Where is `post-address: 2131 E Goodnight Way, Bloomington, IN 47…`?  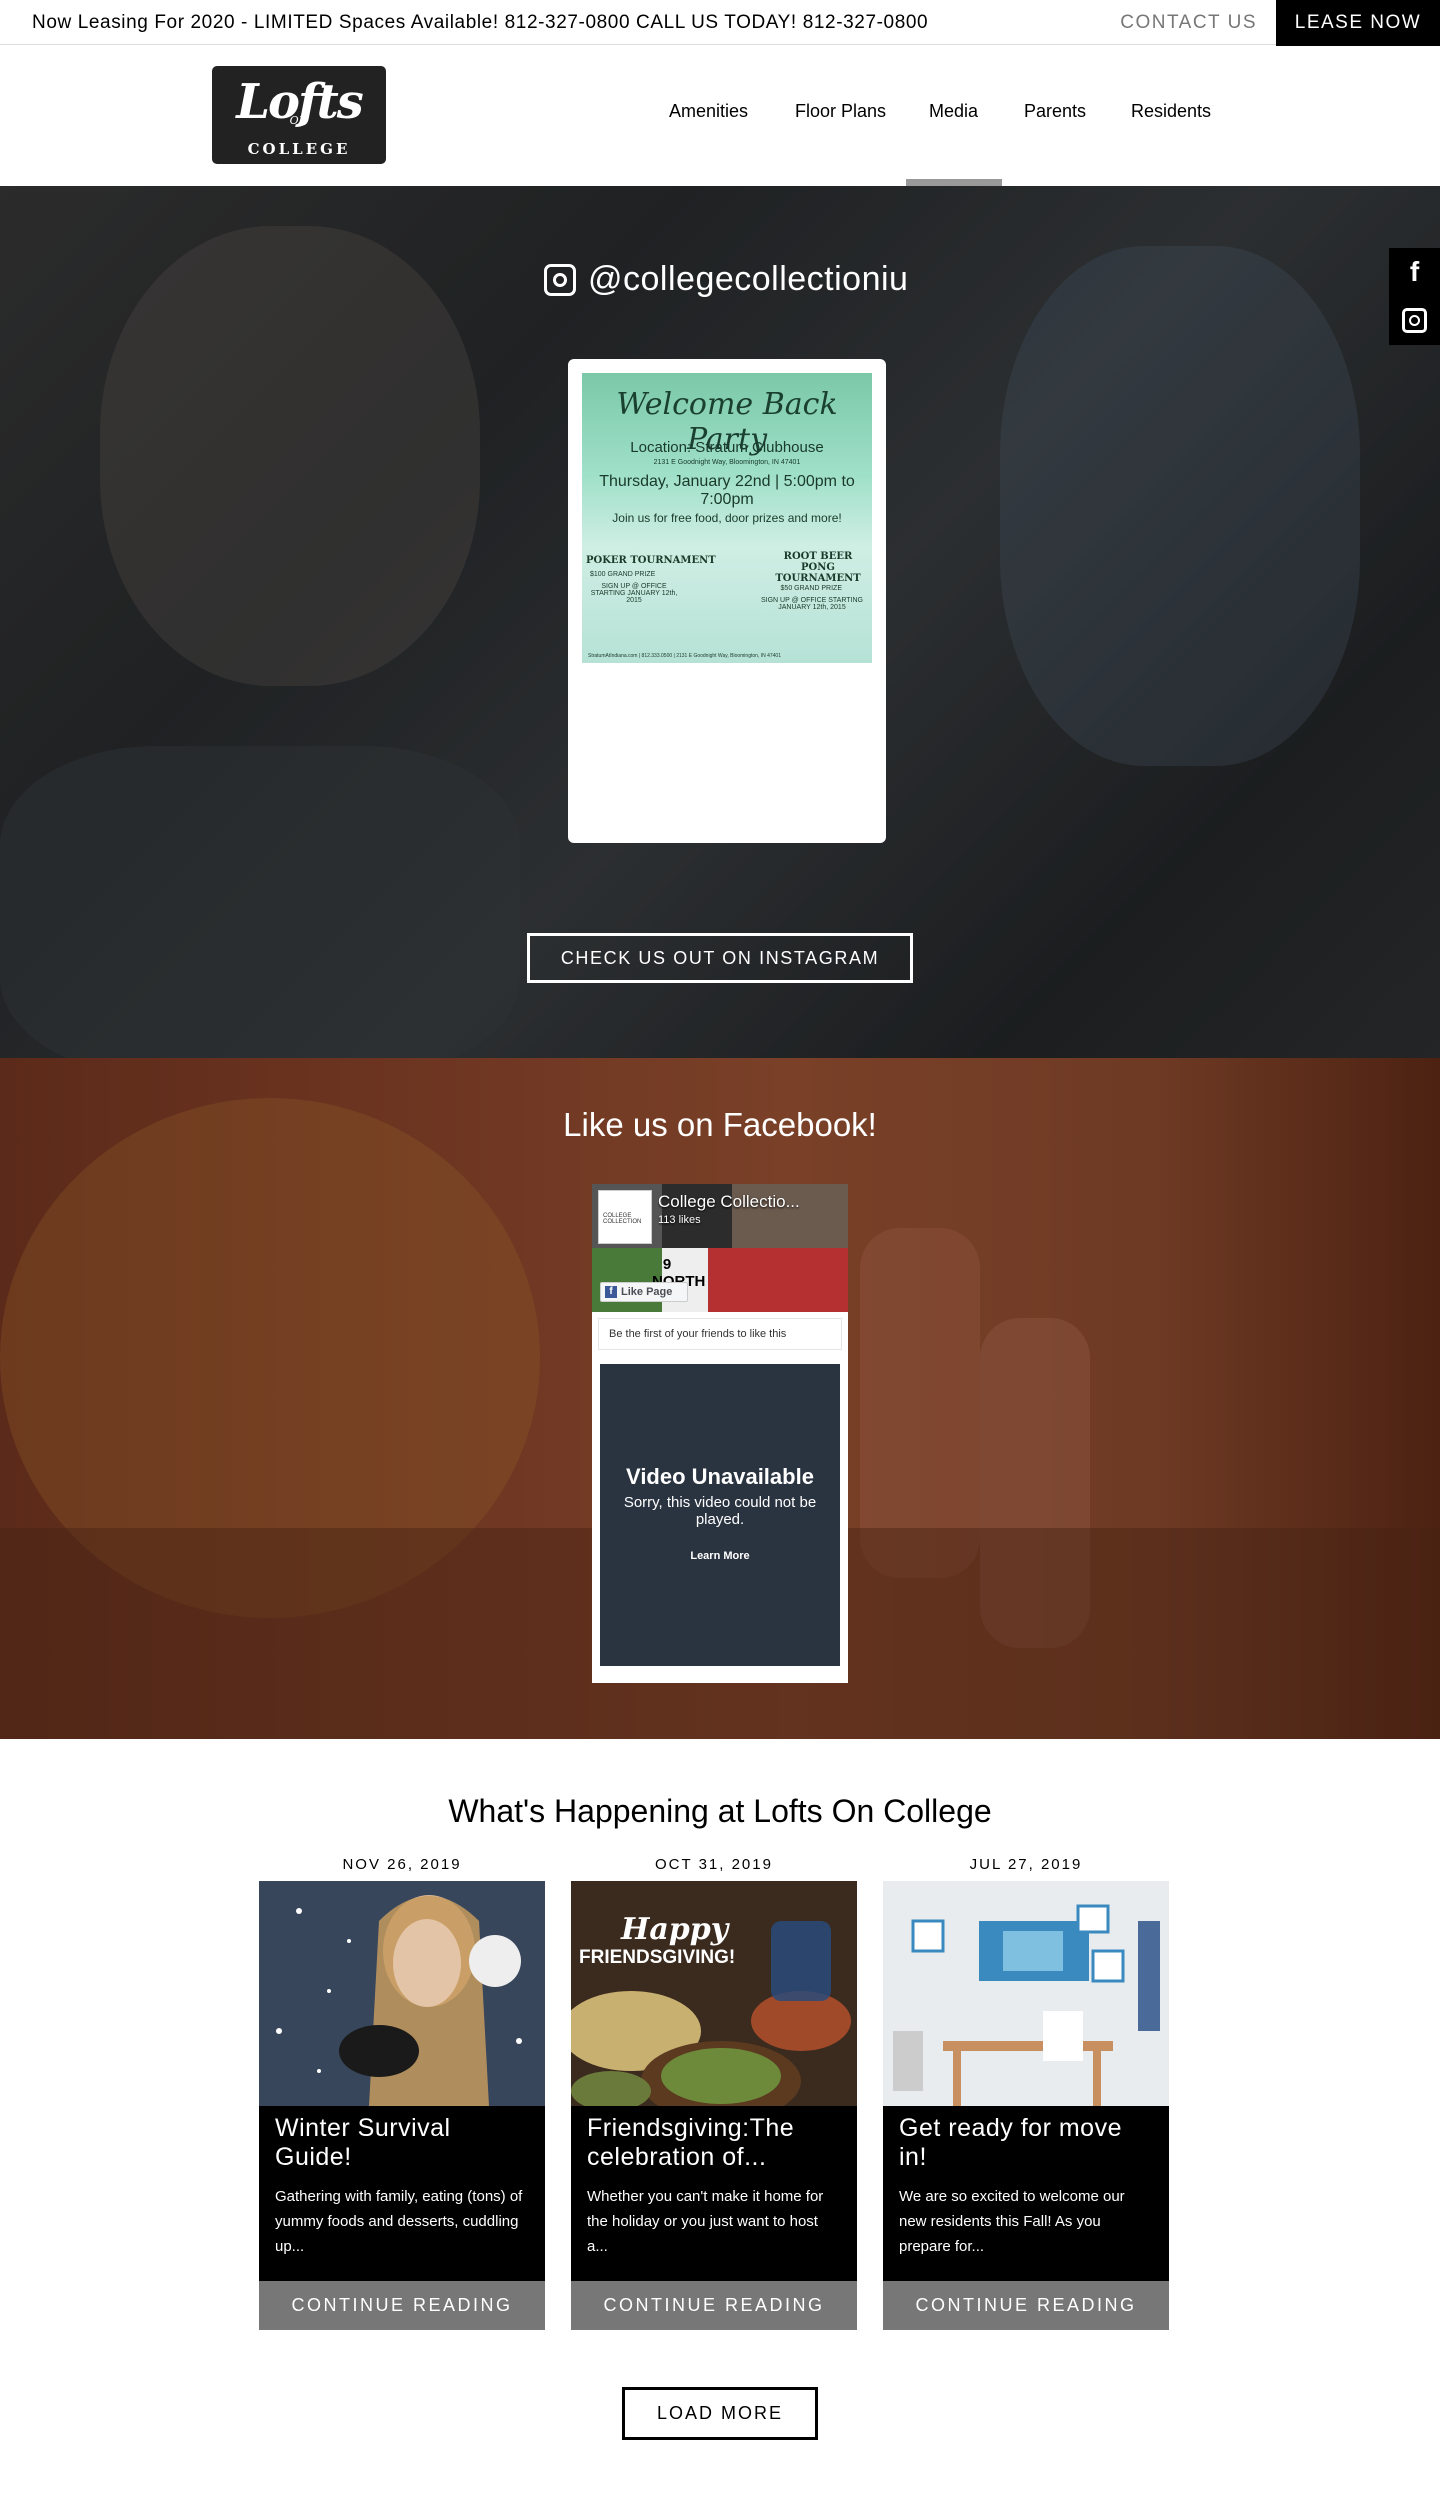 post-address: 2131 E Goodnight Way, Bloomington, IN 47… is located at coordinates (727, 462).